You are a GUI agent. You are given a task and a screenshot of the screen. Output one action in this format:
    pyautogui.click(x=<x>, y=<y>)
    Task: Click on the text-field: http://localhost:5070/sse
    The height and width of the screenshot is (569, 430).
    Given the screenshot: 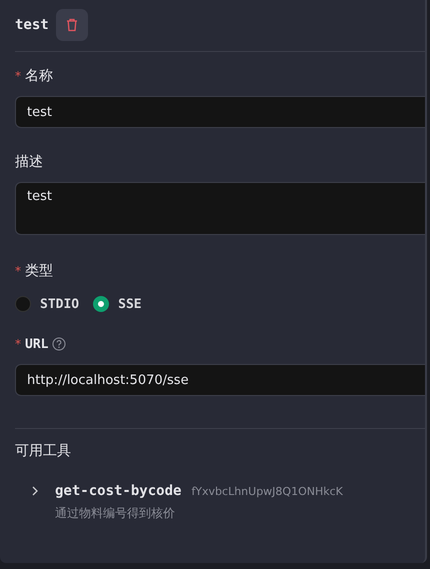 What is the action you would take?
    pyautogui.click(x=220, y=380)
    